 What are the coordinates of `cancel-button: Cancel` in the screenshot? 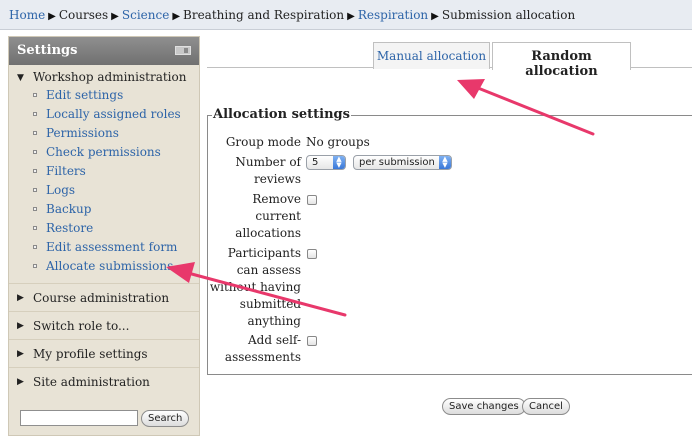 It's located at (546, 406).